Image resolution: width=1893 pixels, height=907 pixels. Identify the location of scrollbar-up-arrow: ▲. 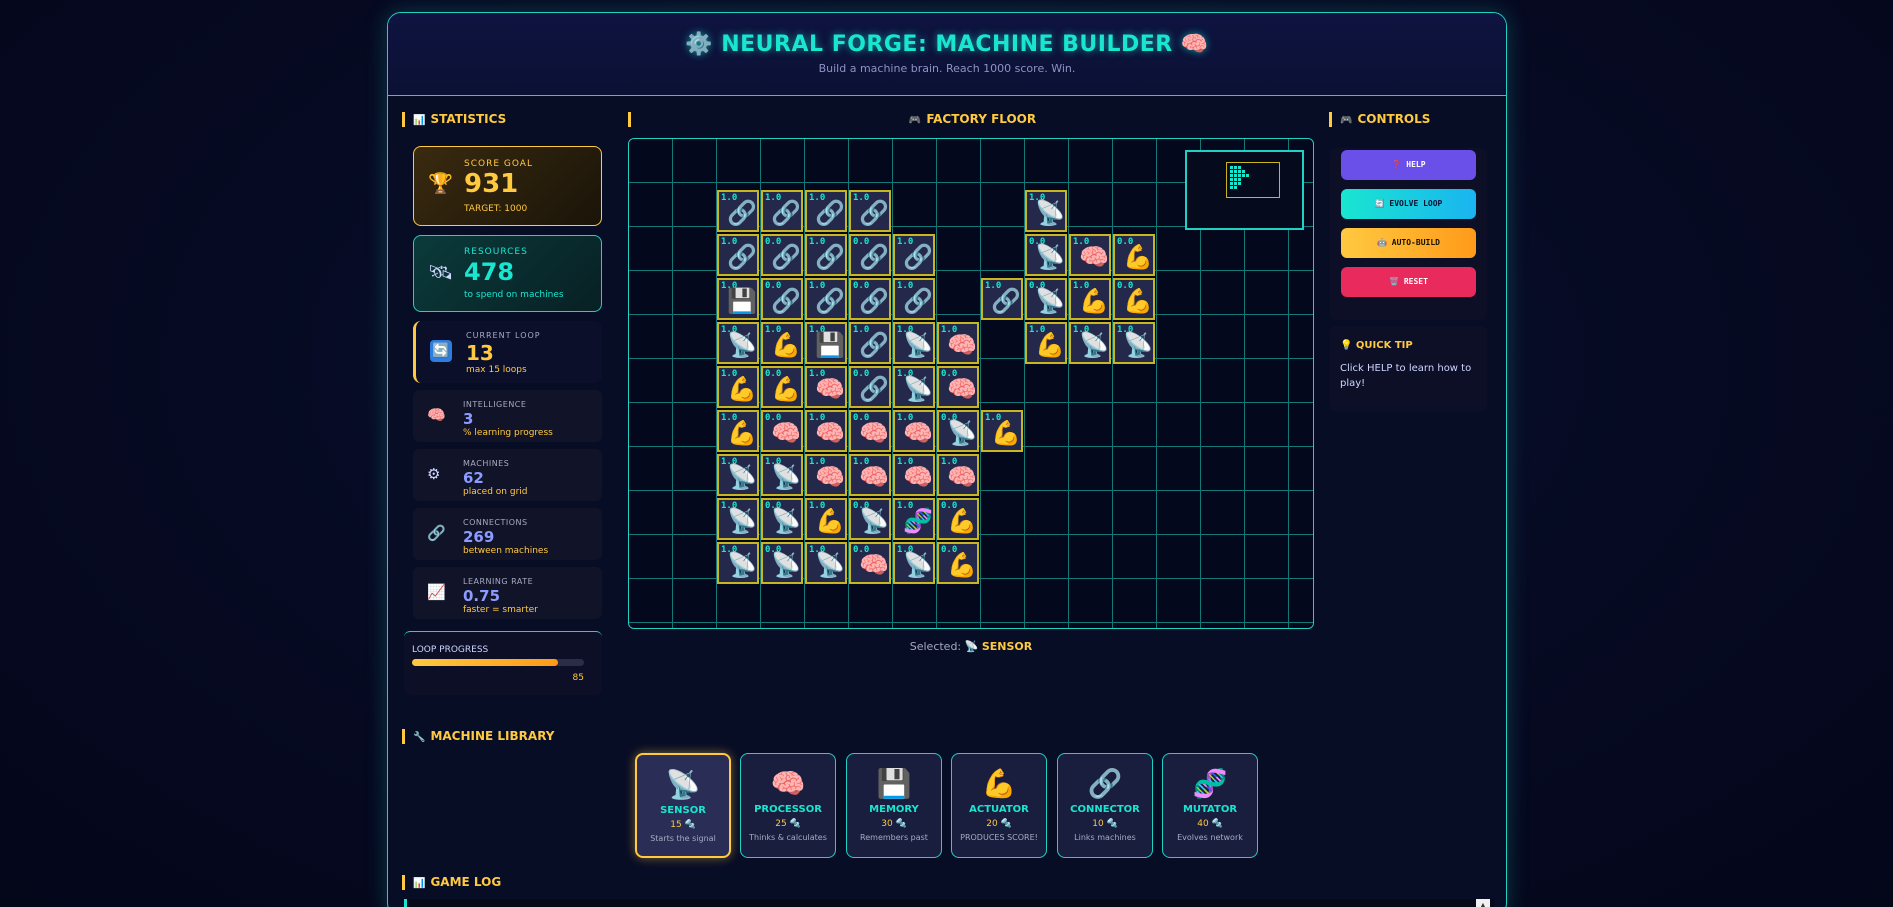
(1483, 903).